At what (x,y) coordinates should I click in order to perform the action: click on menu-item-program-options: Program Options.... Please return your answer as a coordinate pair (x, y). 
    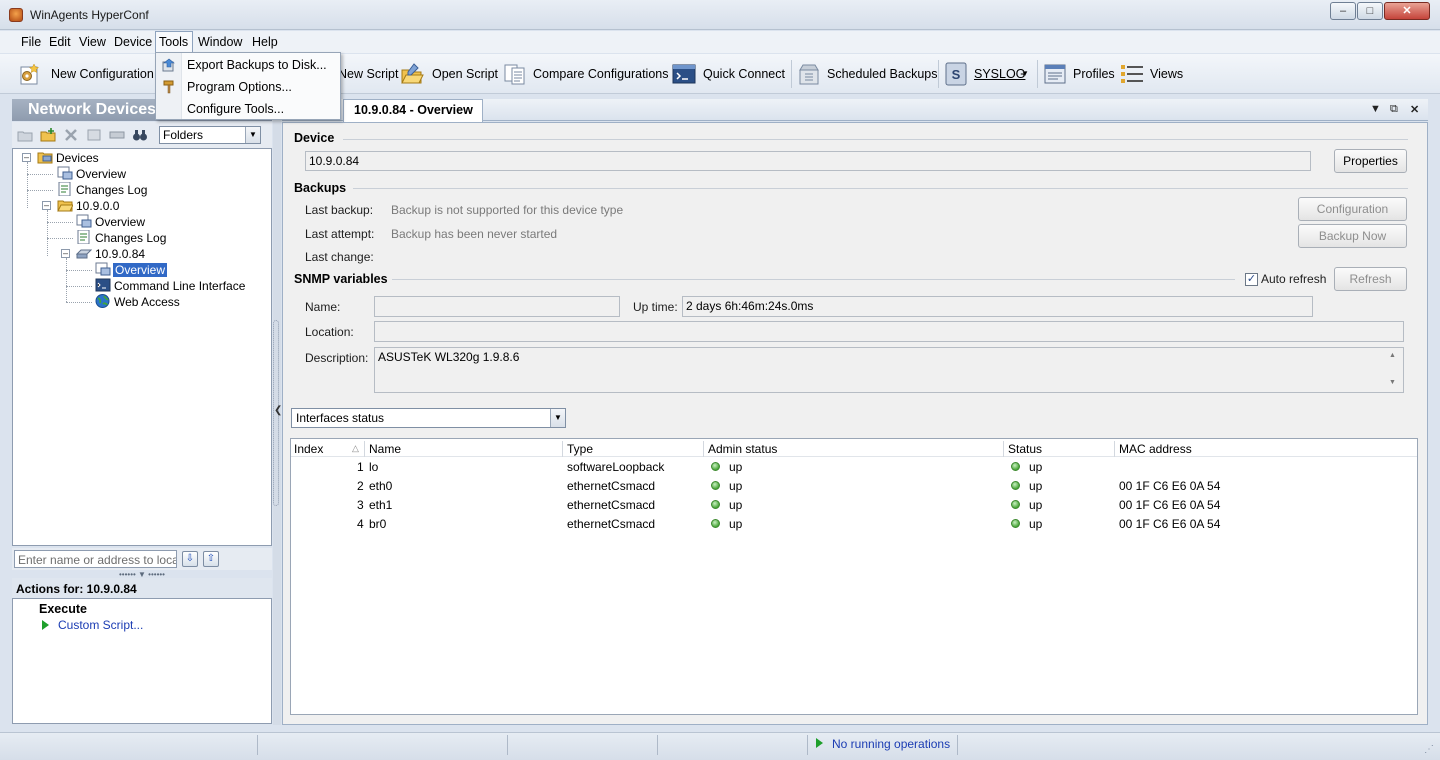
    Looking at the image, I should click on (239, 87).